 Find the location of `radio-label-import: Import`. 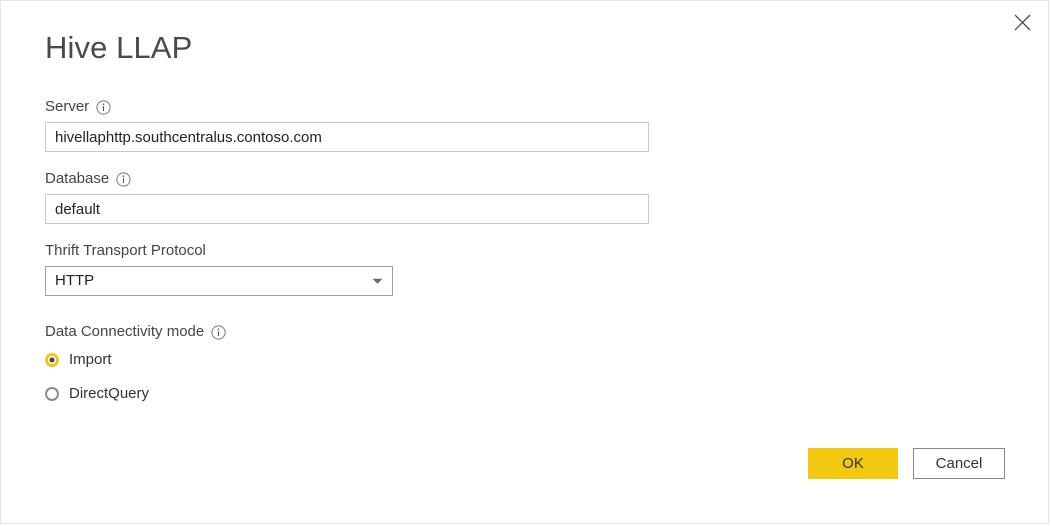

radio-label-import: Import is located at coordinates (90, 359).